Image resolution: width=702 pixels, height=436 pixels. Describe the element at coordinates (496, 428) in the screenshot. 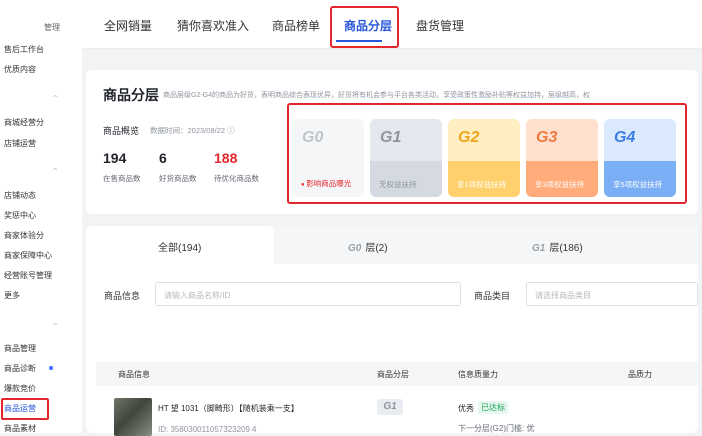

I see `next-tier-threshold: 下一分层(G2)门槛: 优` at that location.